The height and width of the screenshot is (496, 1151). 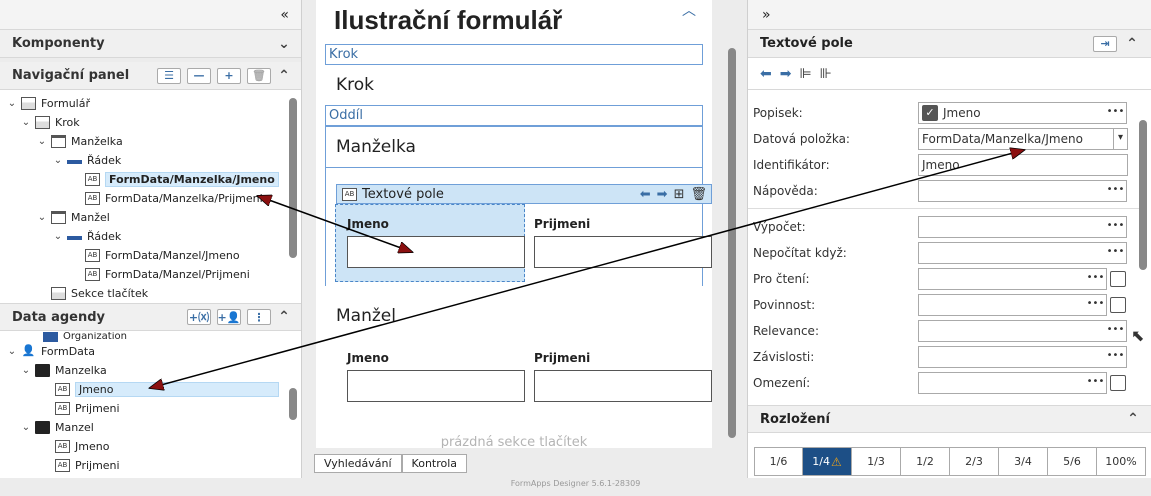 I want to click on layout-option: 1/3, so click(x=876, y=461).